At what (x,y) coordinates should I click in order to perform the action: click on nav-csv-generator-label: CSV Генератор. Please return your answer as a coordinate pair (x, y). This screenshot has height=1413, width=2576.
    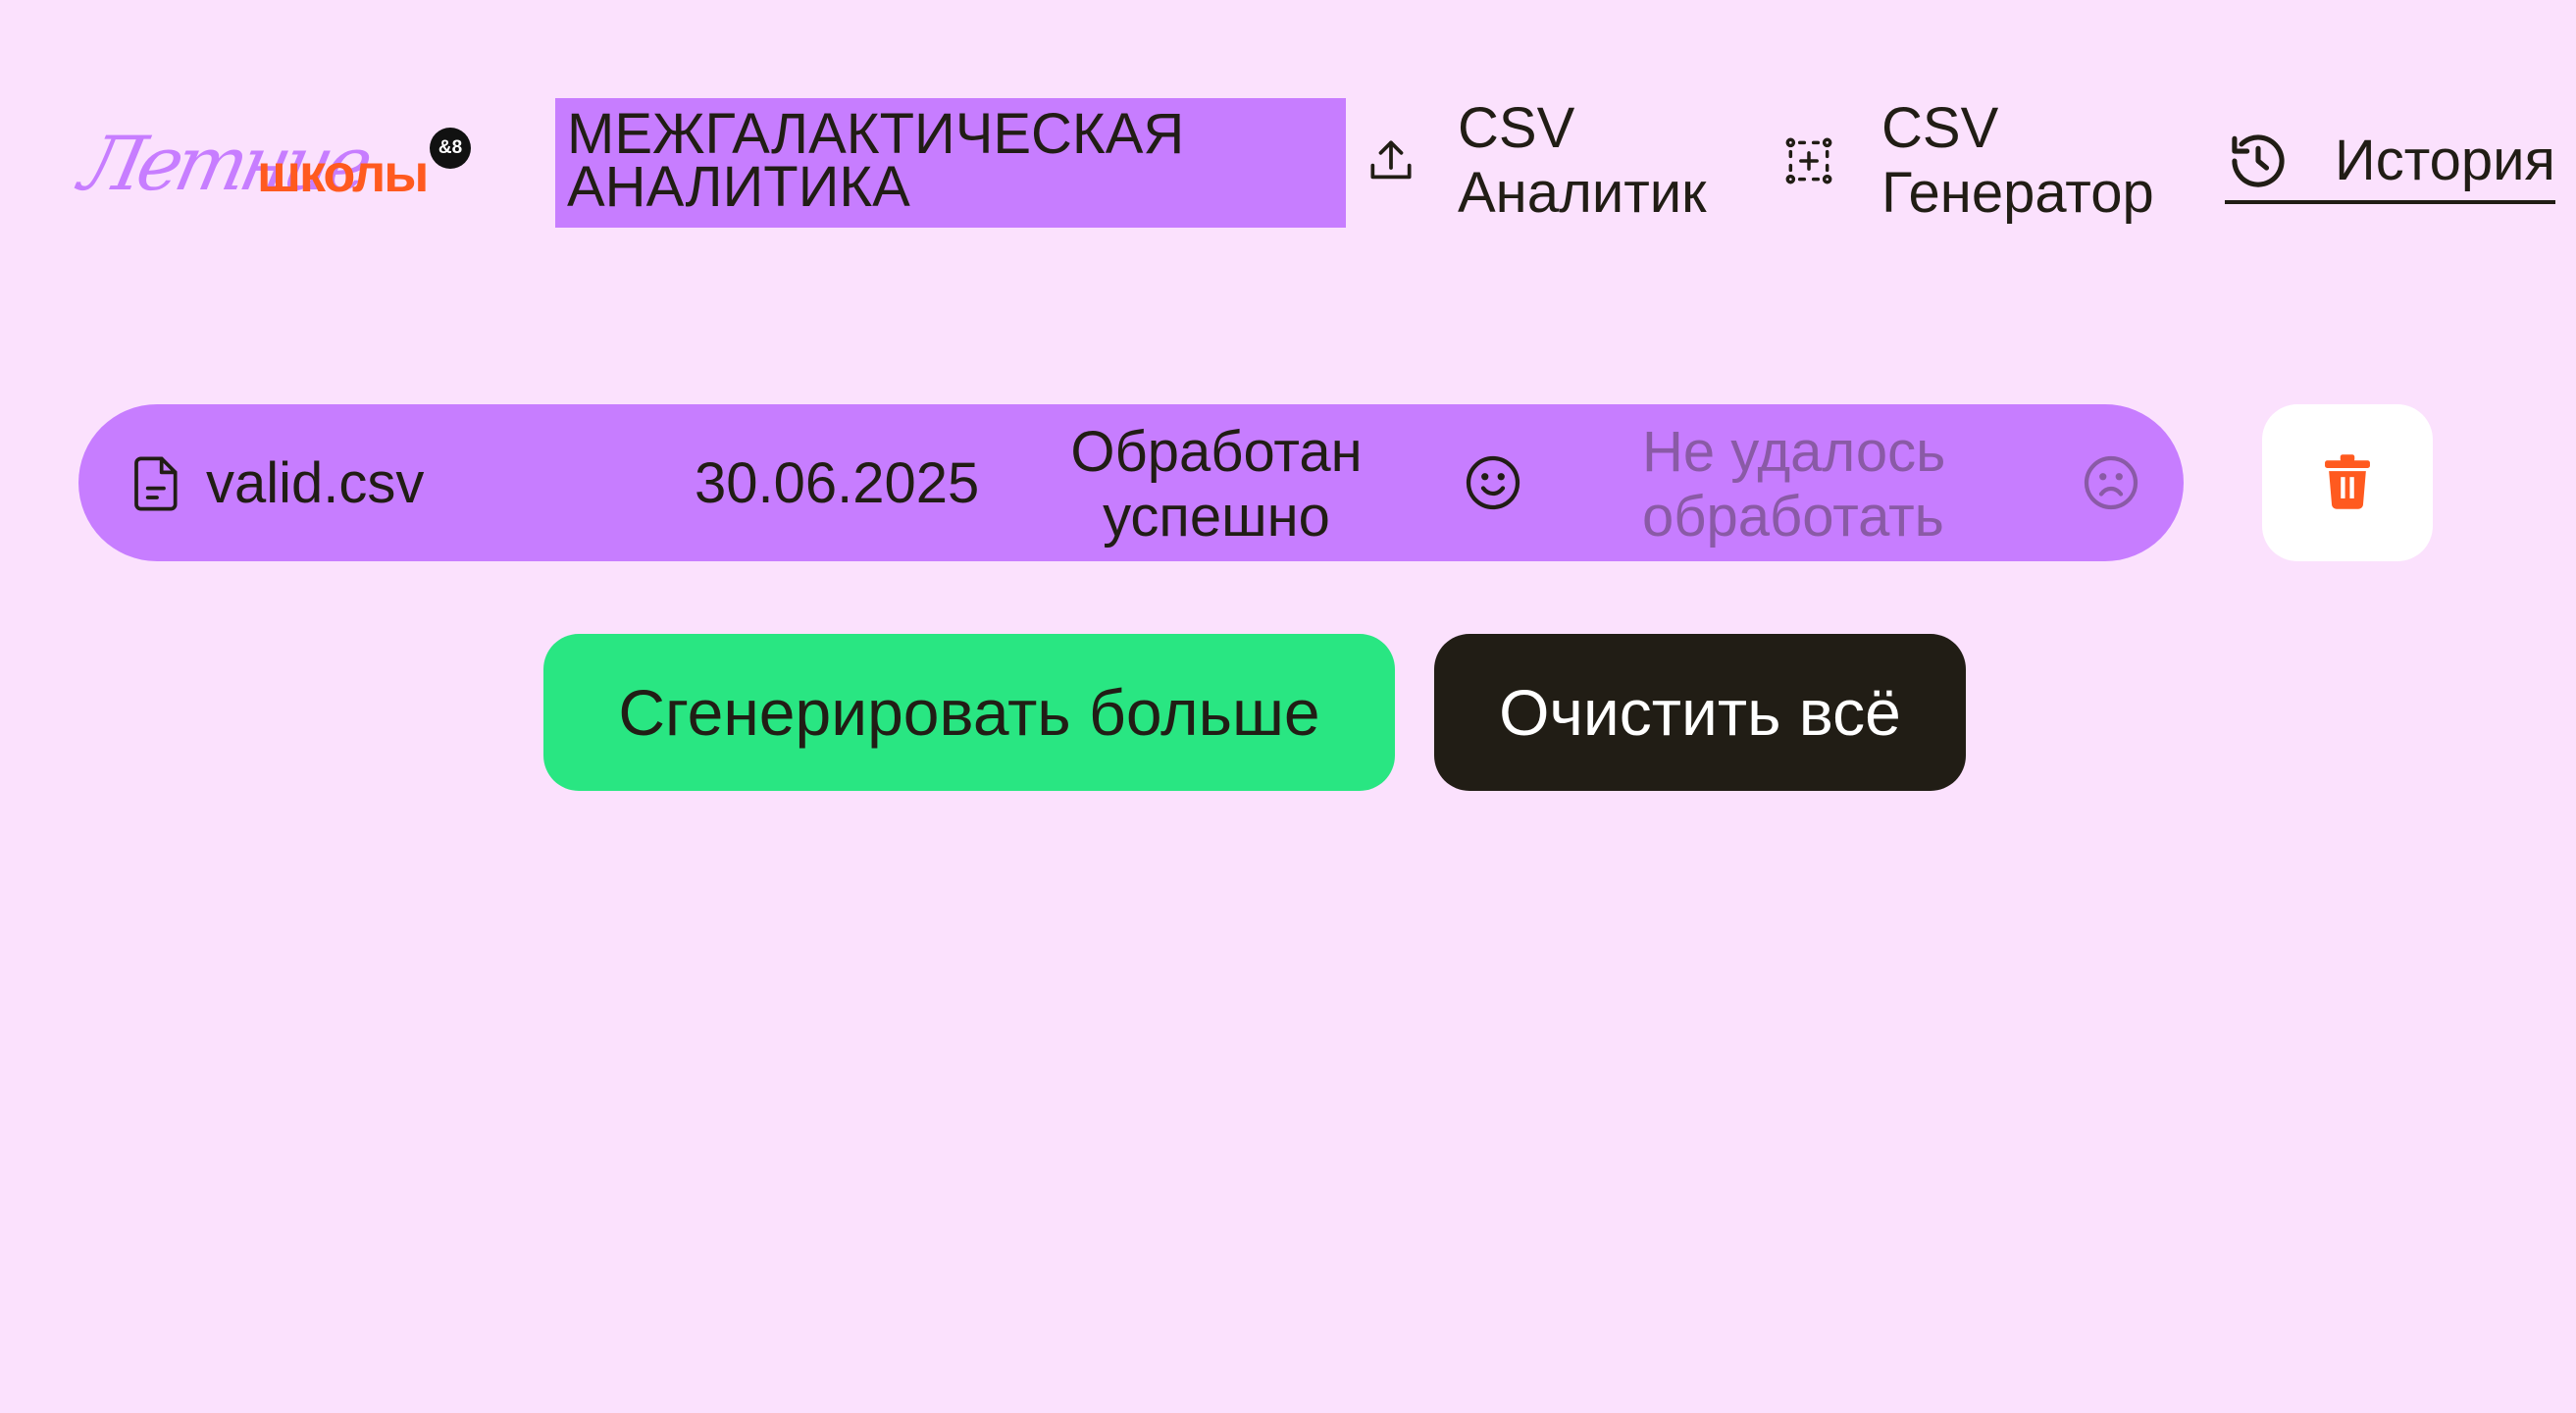
    Looking at the image, I should click on (2017, 161).